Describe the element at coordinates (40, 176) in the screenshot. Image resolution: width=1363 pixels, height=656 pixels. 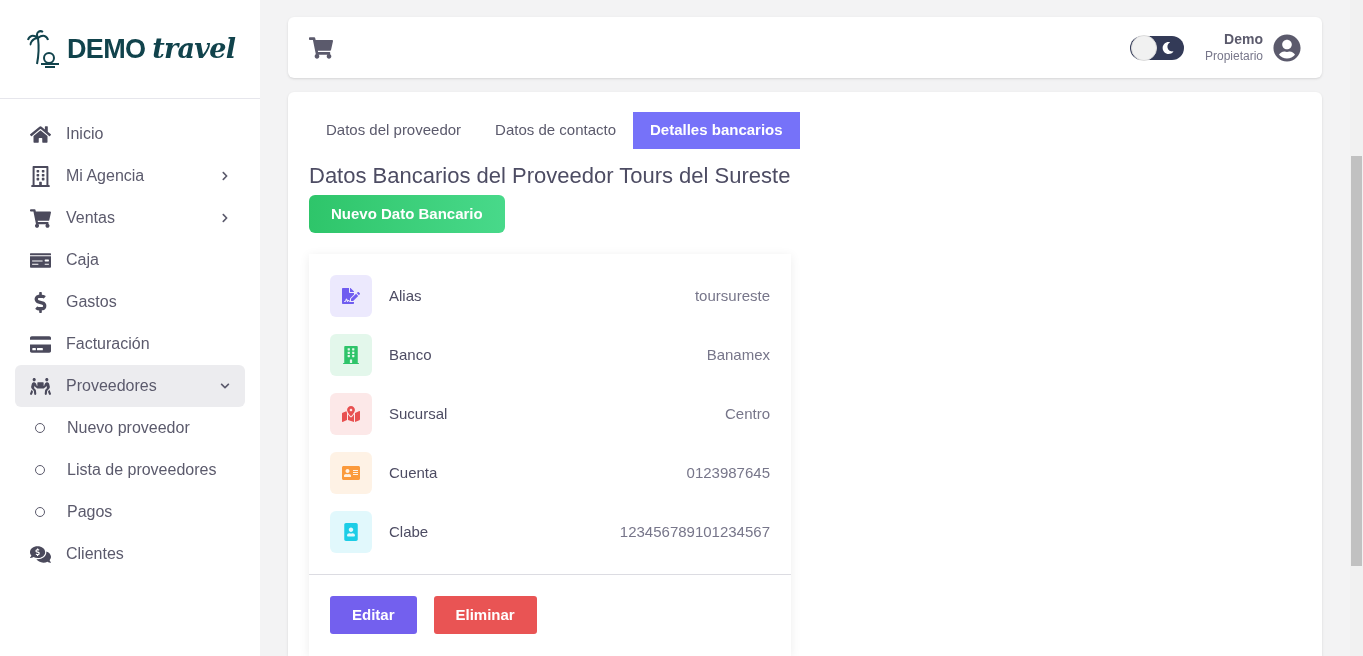
I see `building-icon` at that location.